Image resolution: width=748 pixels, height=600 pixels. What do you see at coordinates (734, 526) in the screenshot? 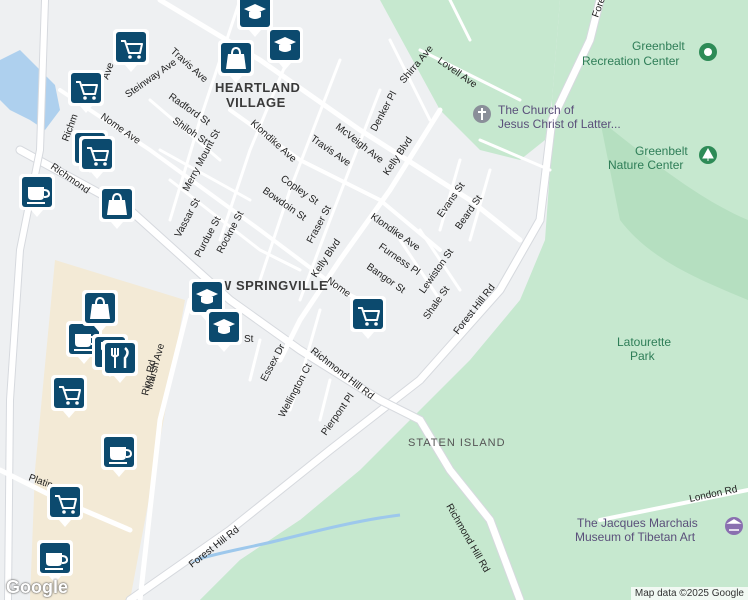
I see `museum-icon` at bounding box center [734, 526].